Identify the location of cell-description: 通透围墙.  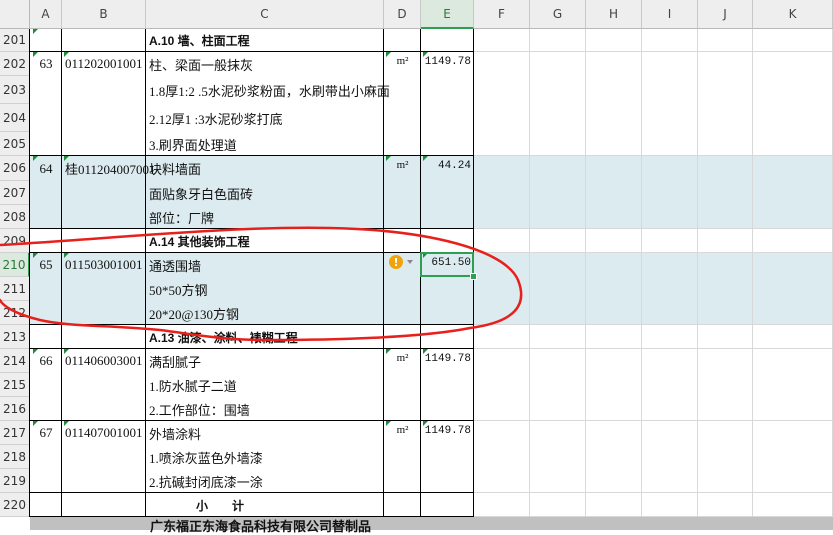
(265, 265).